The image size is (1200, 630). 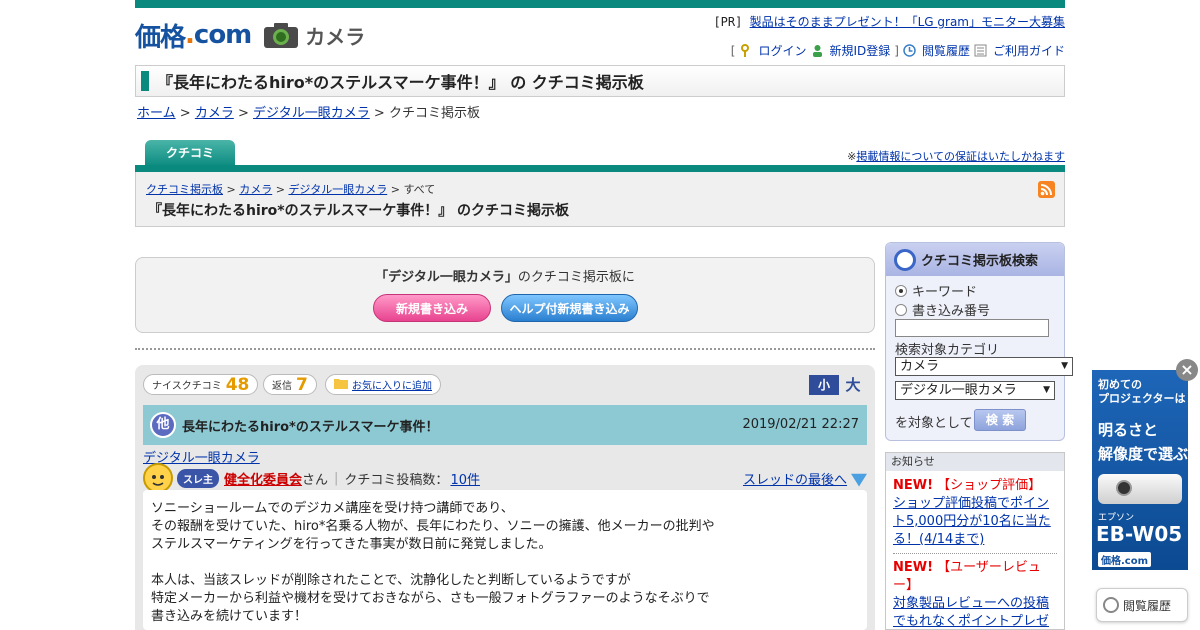 I want to click on font-large-button: 大, so click(x=853, y=385).